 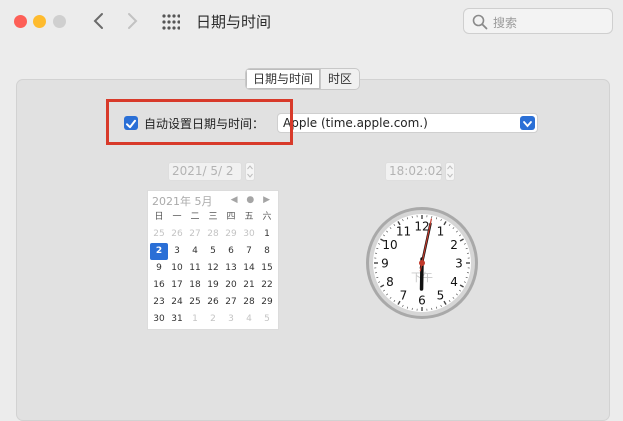 I want to click on time-stepper, so click(x=450, y=171).